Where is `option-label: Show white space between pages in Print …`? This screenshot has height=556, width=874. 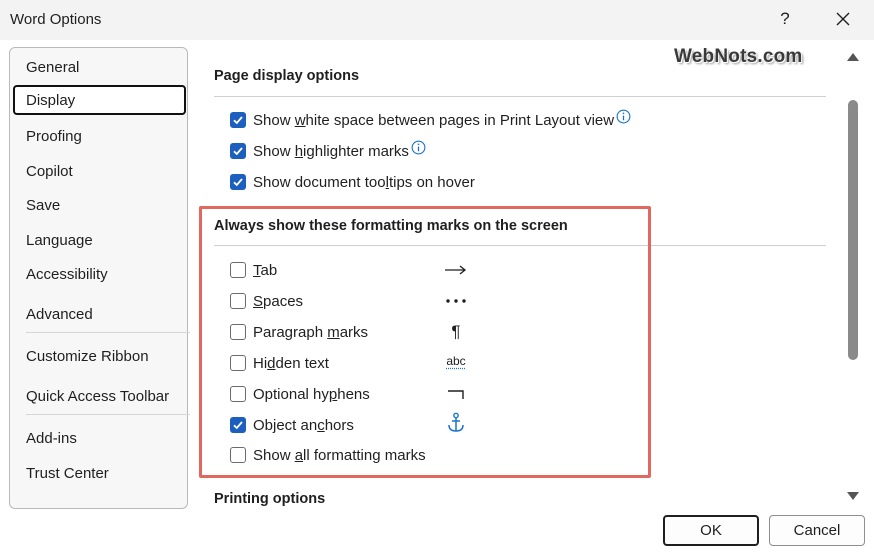
option-label: Show white space between pages in Print … is located at coordinates (434, 120).